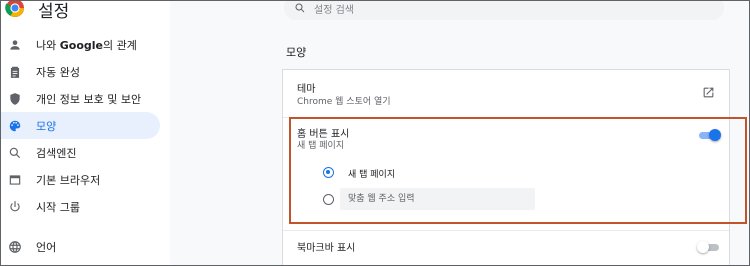  Describe the element at coordinates (80, 246) in the screenshot. I see `sidebar-item-languages: 언어` at that location.